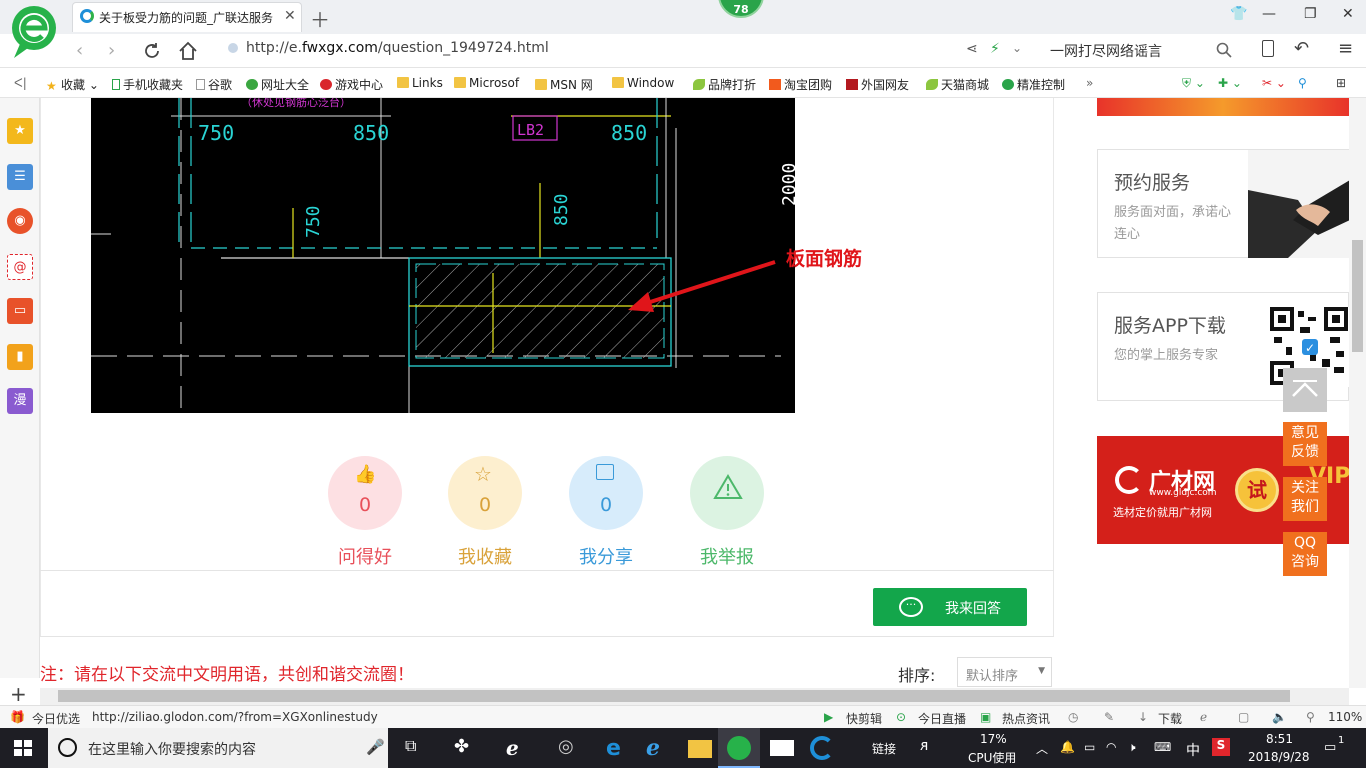  Describe the element at coordinates (1223, 203) in the screenshot. I see `appointment-card: 预约服务 服务面对面，承诺心连心` at that location.